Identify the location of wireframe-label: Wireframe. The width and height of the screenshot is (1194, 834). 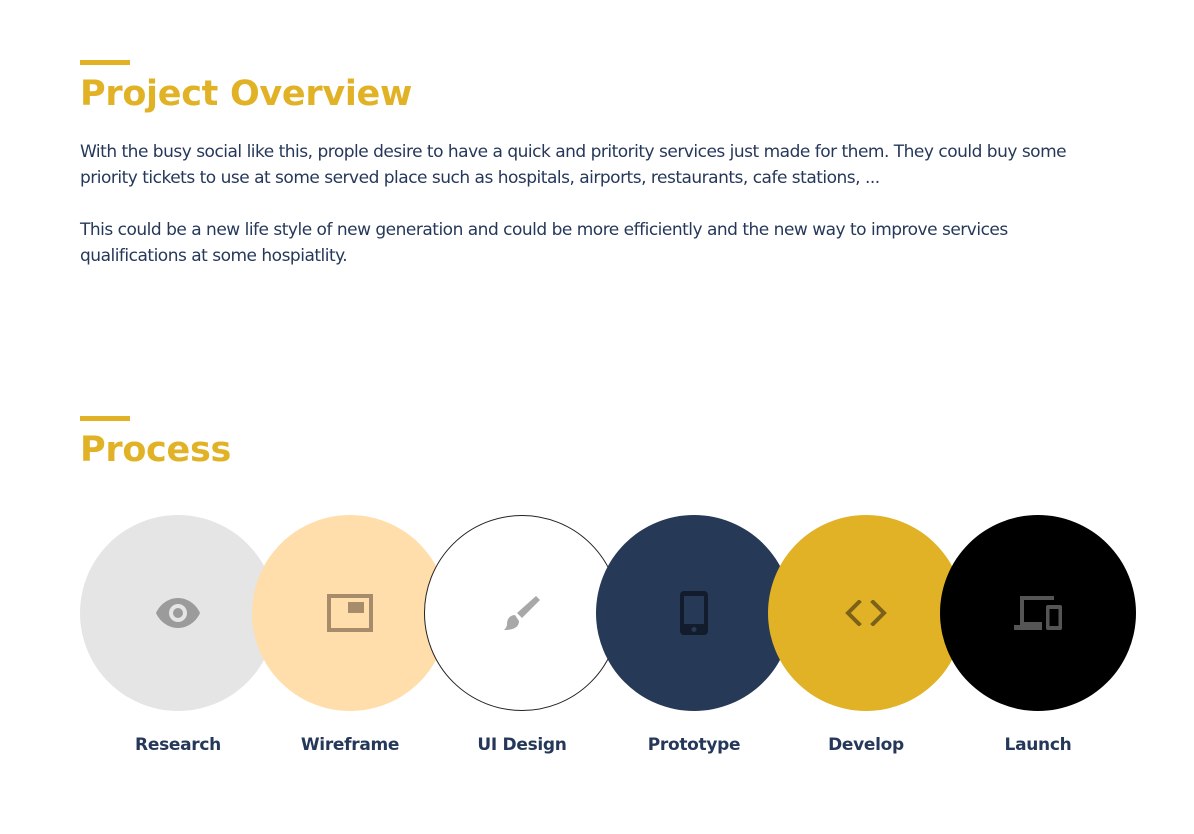
(350, 745).